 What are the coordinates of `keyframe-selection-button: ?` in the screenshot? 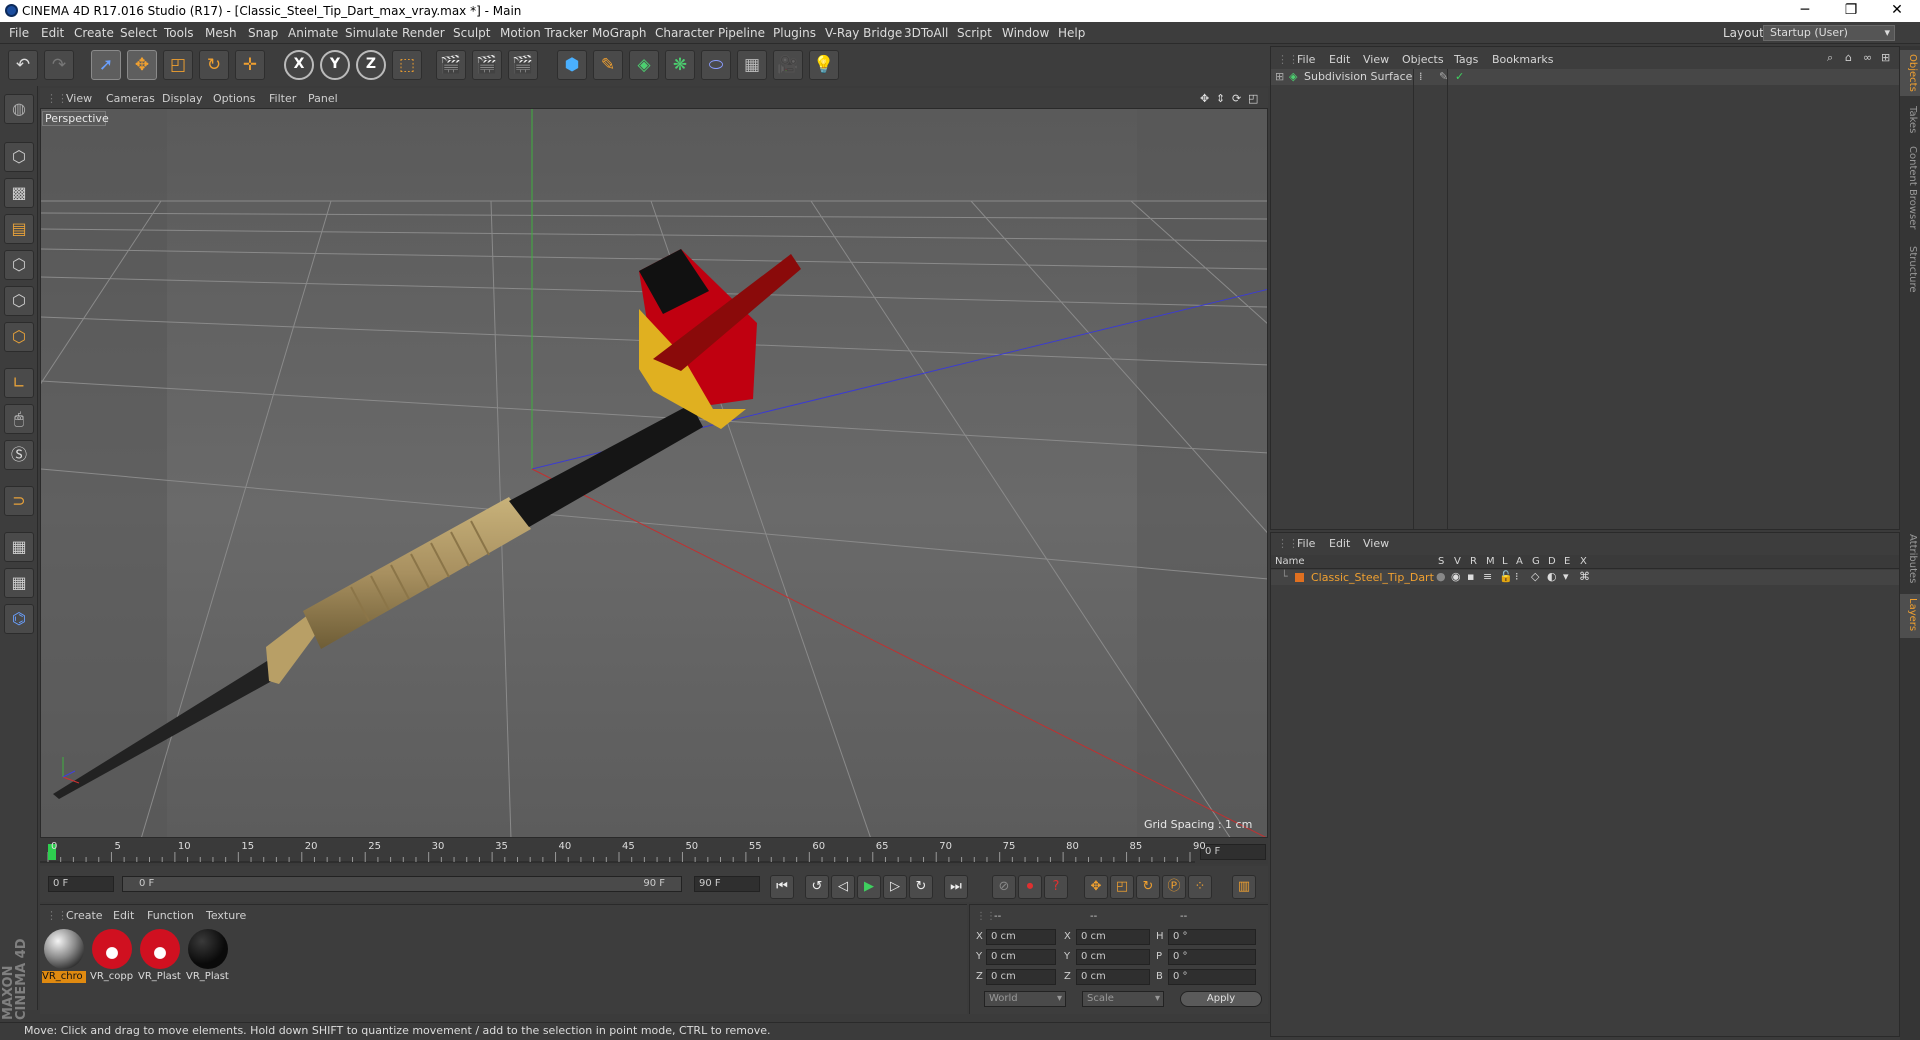 It's located at (1056, 887).